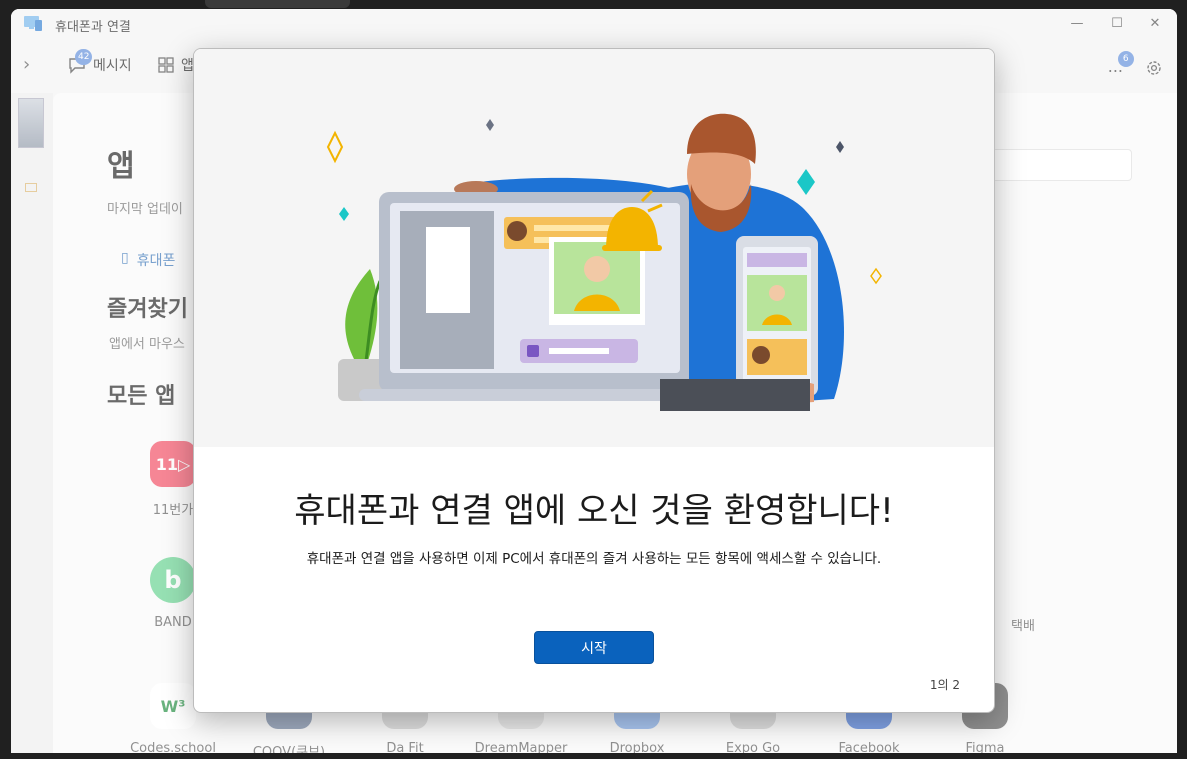 This screenshot has width=1187, height=759. I want to click on welcome-title: 휴대폰과 연결 앱에 오신 것을 환영합니다!, so click(594, 511).